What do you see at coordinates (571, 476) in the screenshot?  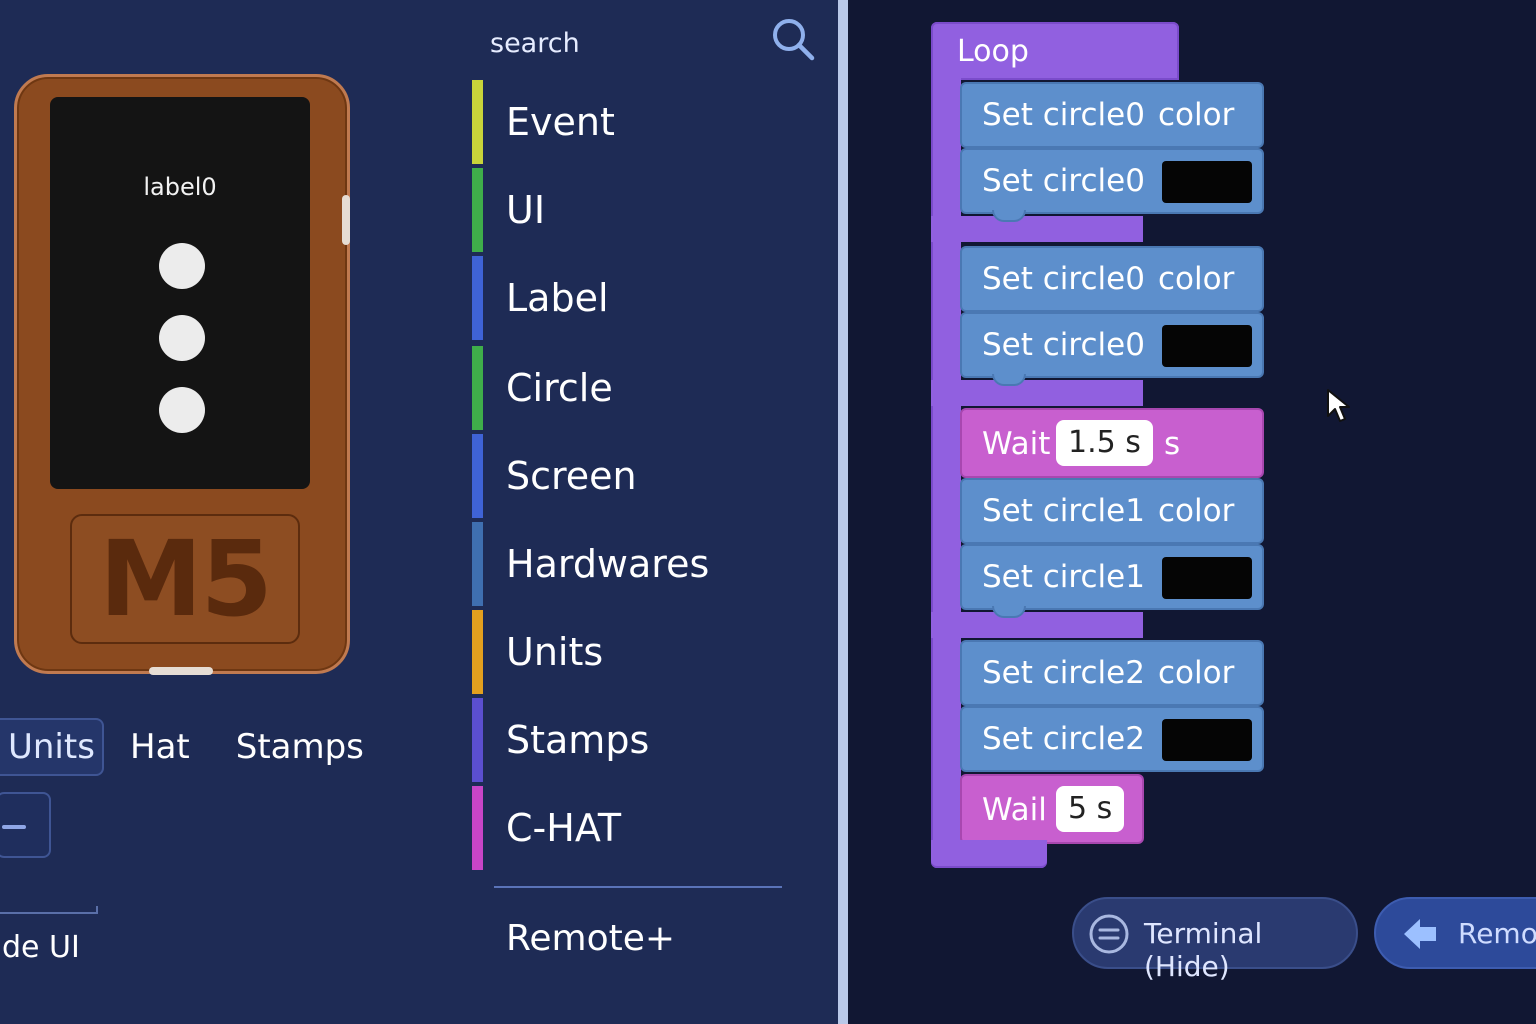 I see `category-label: Screen` at bounding box center [571, 476].